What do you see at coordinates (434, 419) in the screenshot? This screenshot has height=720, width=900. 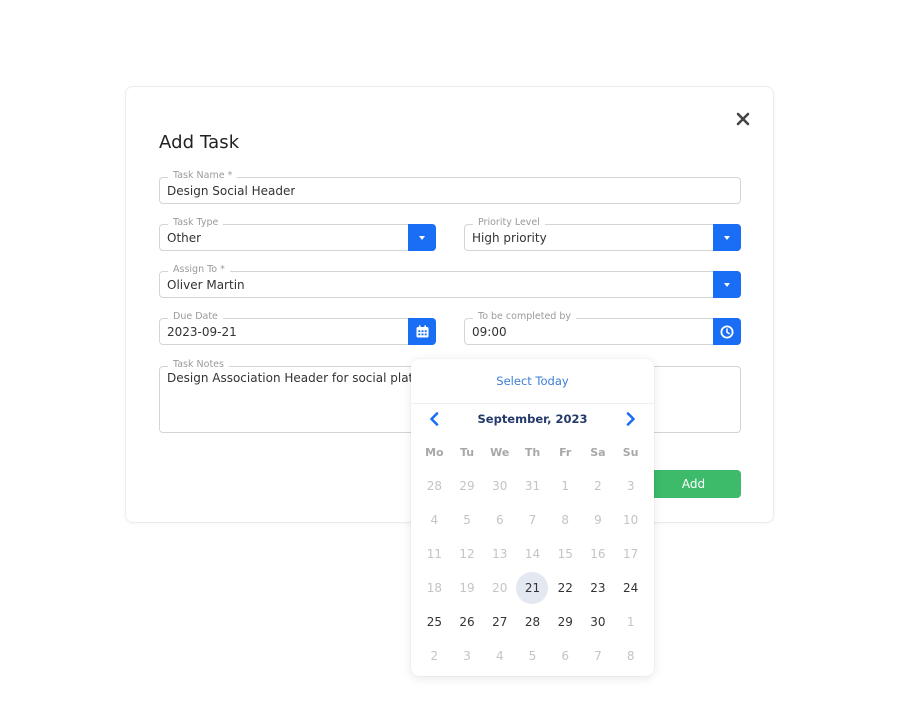 I see `prev-month-button` at bounding box center [434, 419].